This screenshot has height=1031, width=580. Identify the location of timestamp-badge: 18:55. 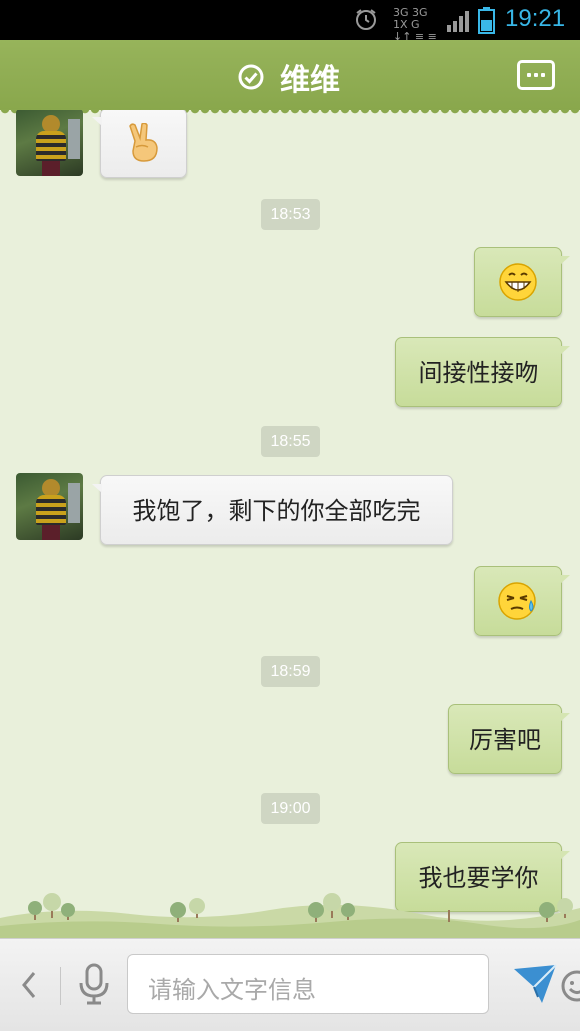
(290, 441).